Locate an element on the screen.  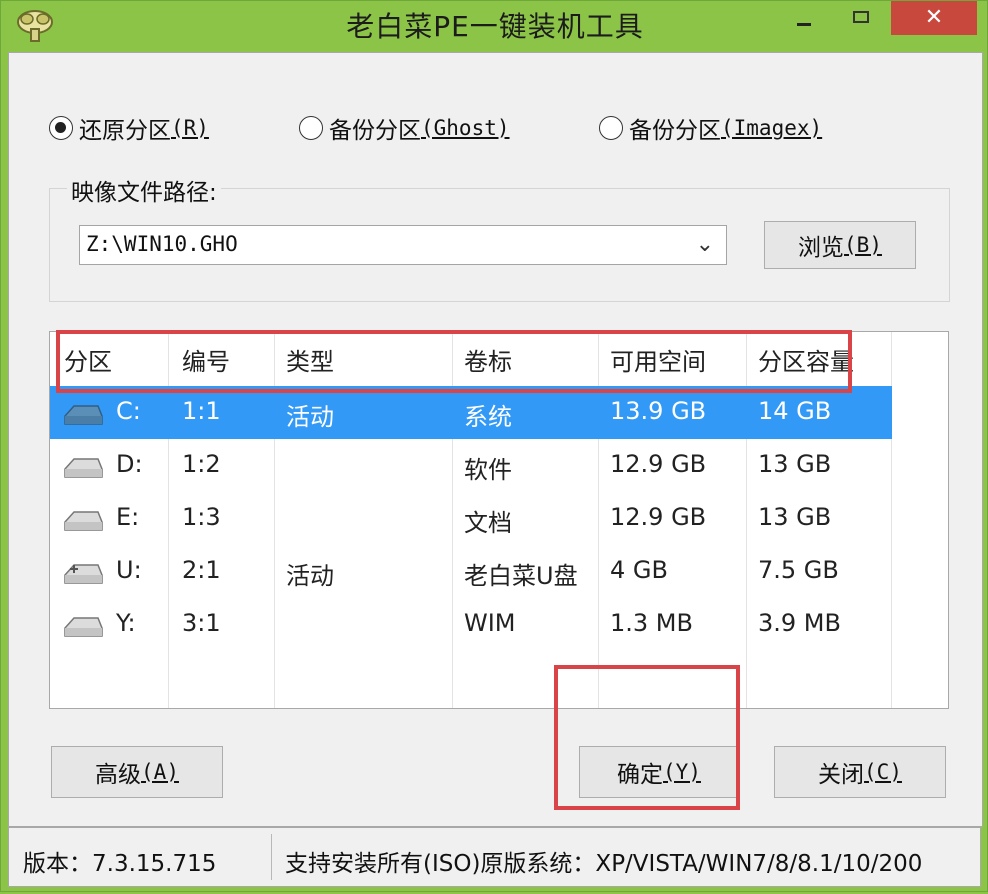
radio-backup-imagex: 备份分区 (Imagex) is located at coordinates (710, 128).